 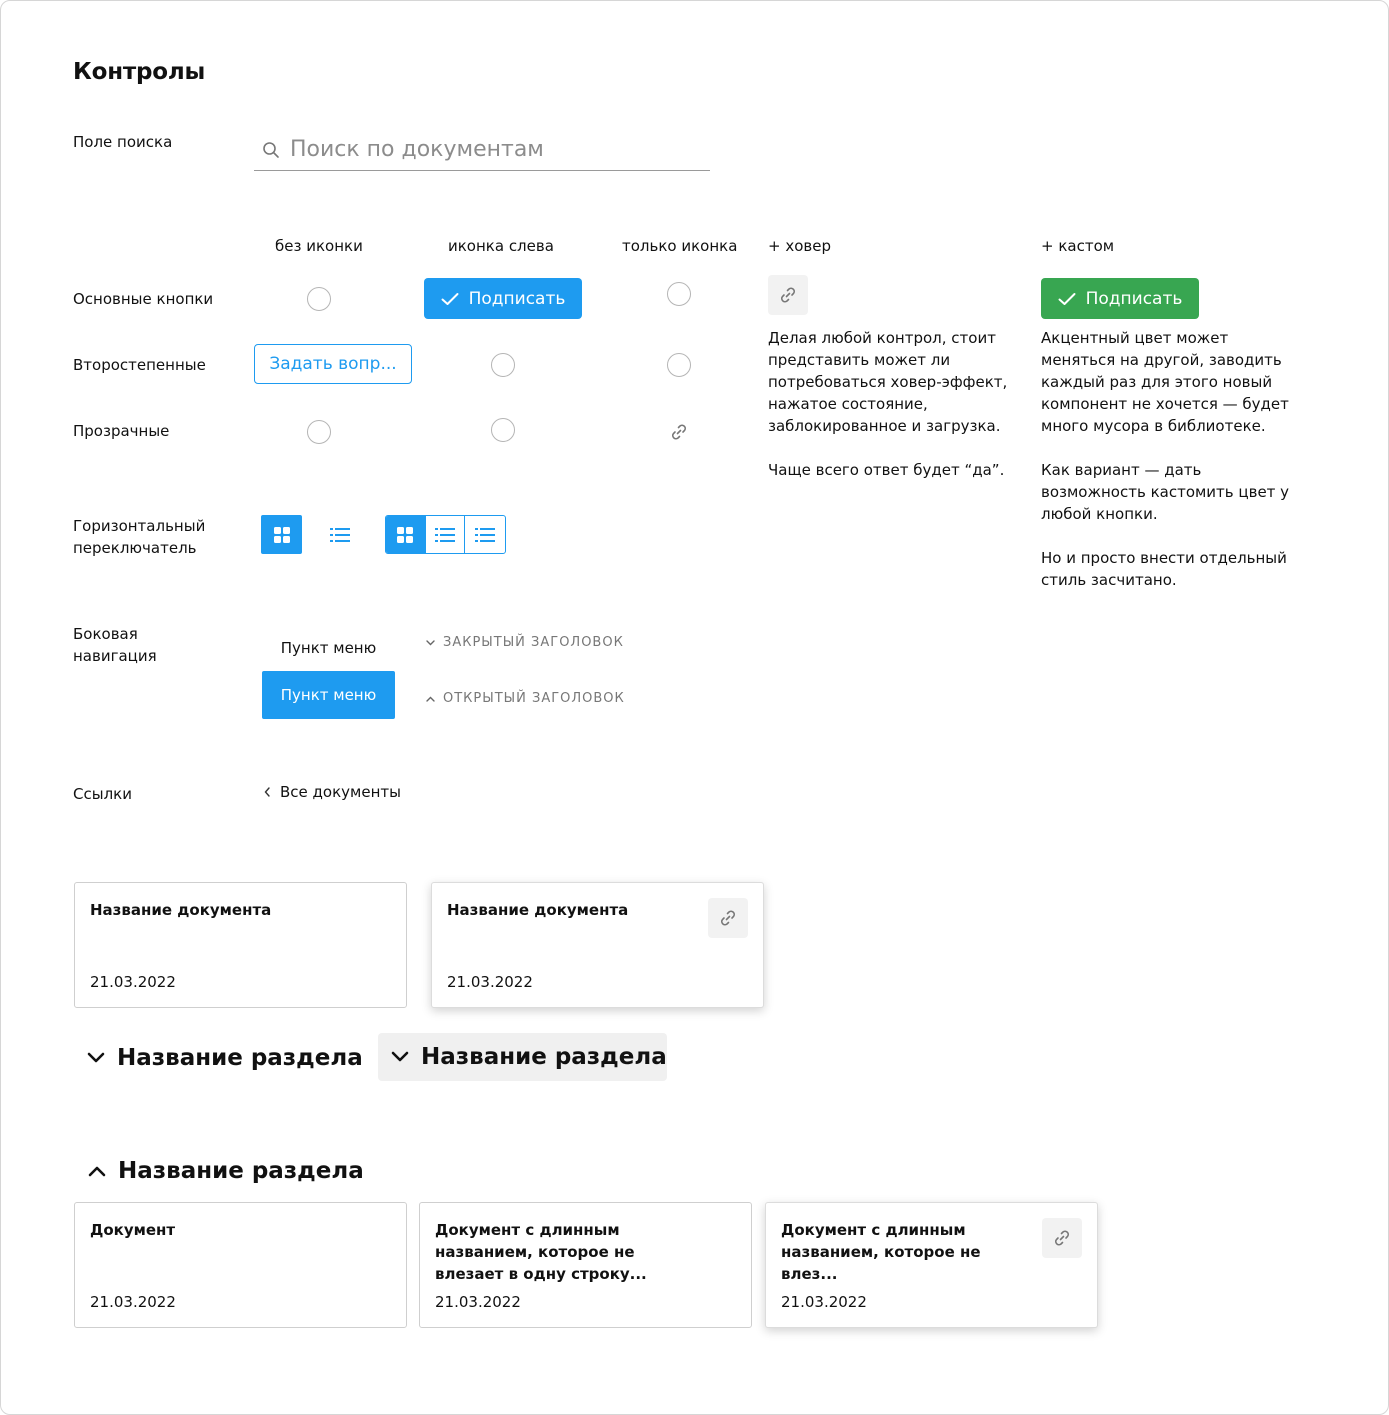 What do you see at coordinates (139, 72) in the screenshot?
I see `page-title: Контролы` at bounding box center [139, 72].